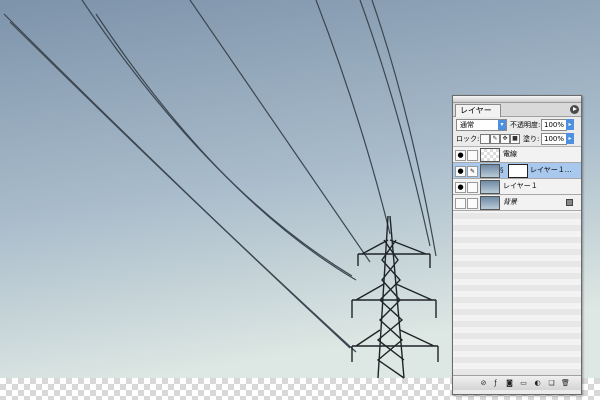  What do you see at coordinates (495, 383) in the screenshot?
I see `layer-style-icon: ƒ` at bounding box center [495, 383].